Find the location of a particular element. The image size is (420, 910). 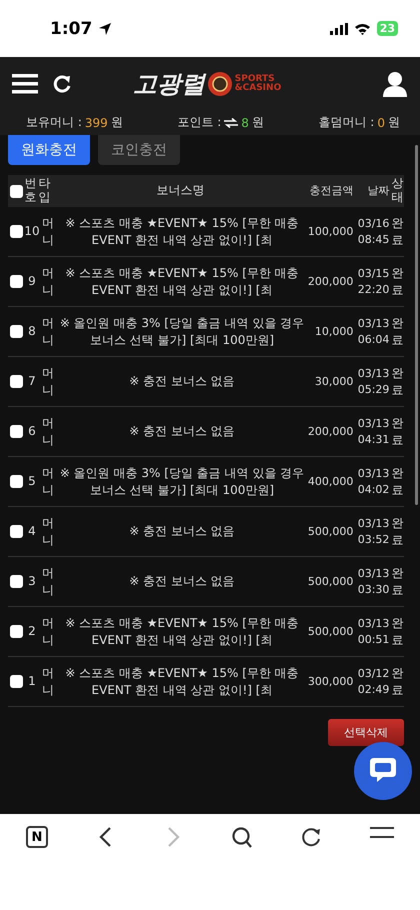

tab: 원화충전 is located at coordinates (49, 150).